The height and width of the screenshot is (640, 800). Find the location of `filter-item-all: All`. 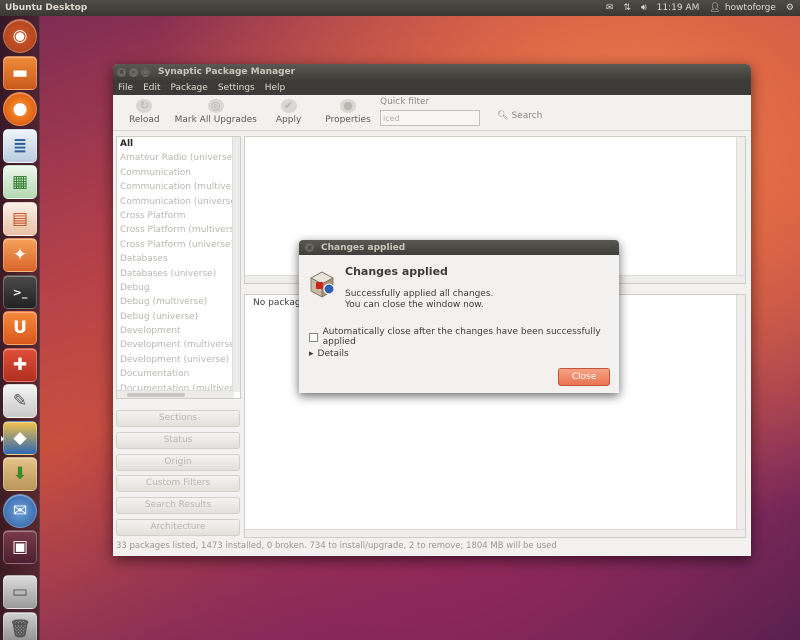

filter-item-all: All is located at coordinates (178, 144).